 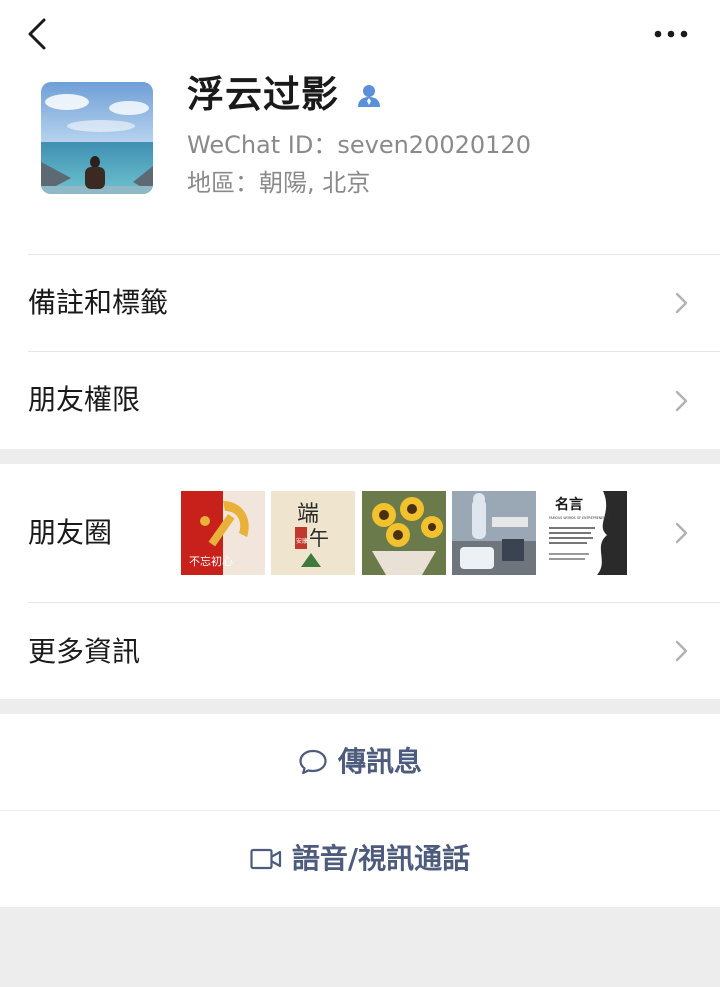 I want to click on moments-thumbnail: 名言 FAMOUS WORDS OF ENTREPRENEURS, so click(x=585, y=533).